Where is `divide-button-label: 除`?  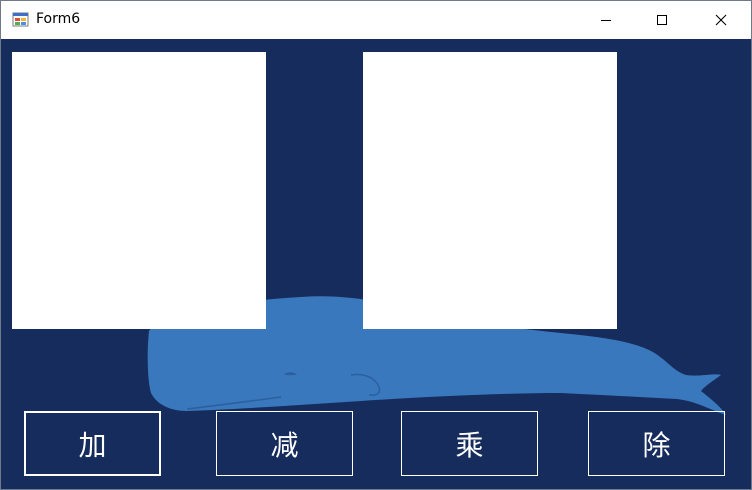 divide-button-label: 除 is located at coordinates (656, 445).